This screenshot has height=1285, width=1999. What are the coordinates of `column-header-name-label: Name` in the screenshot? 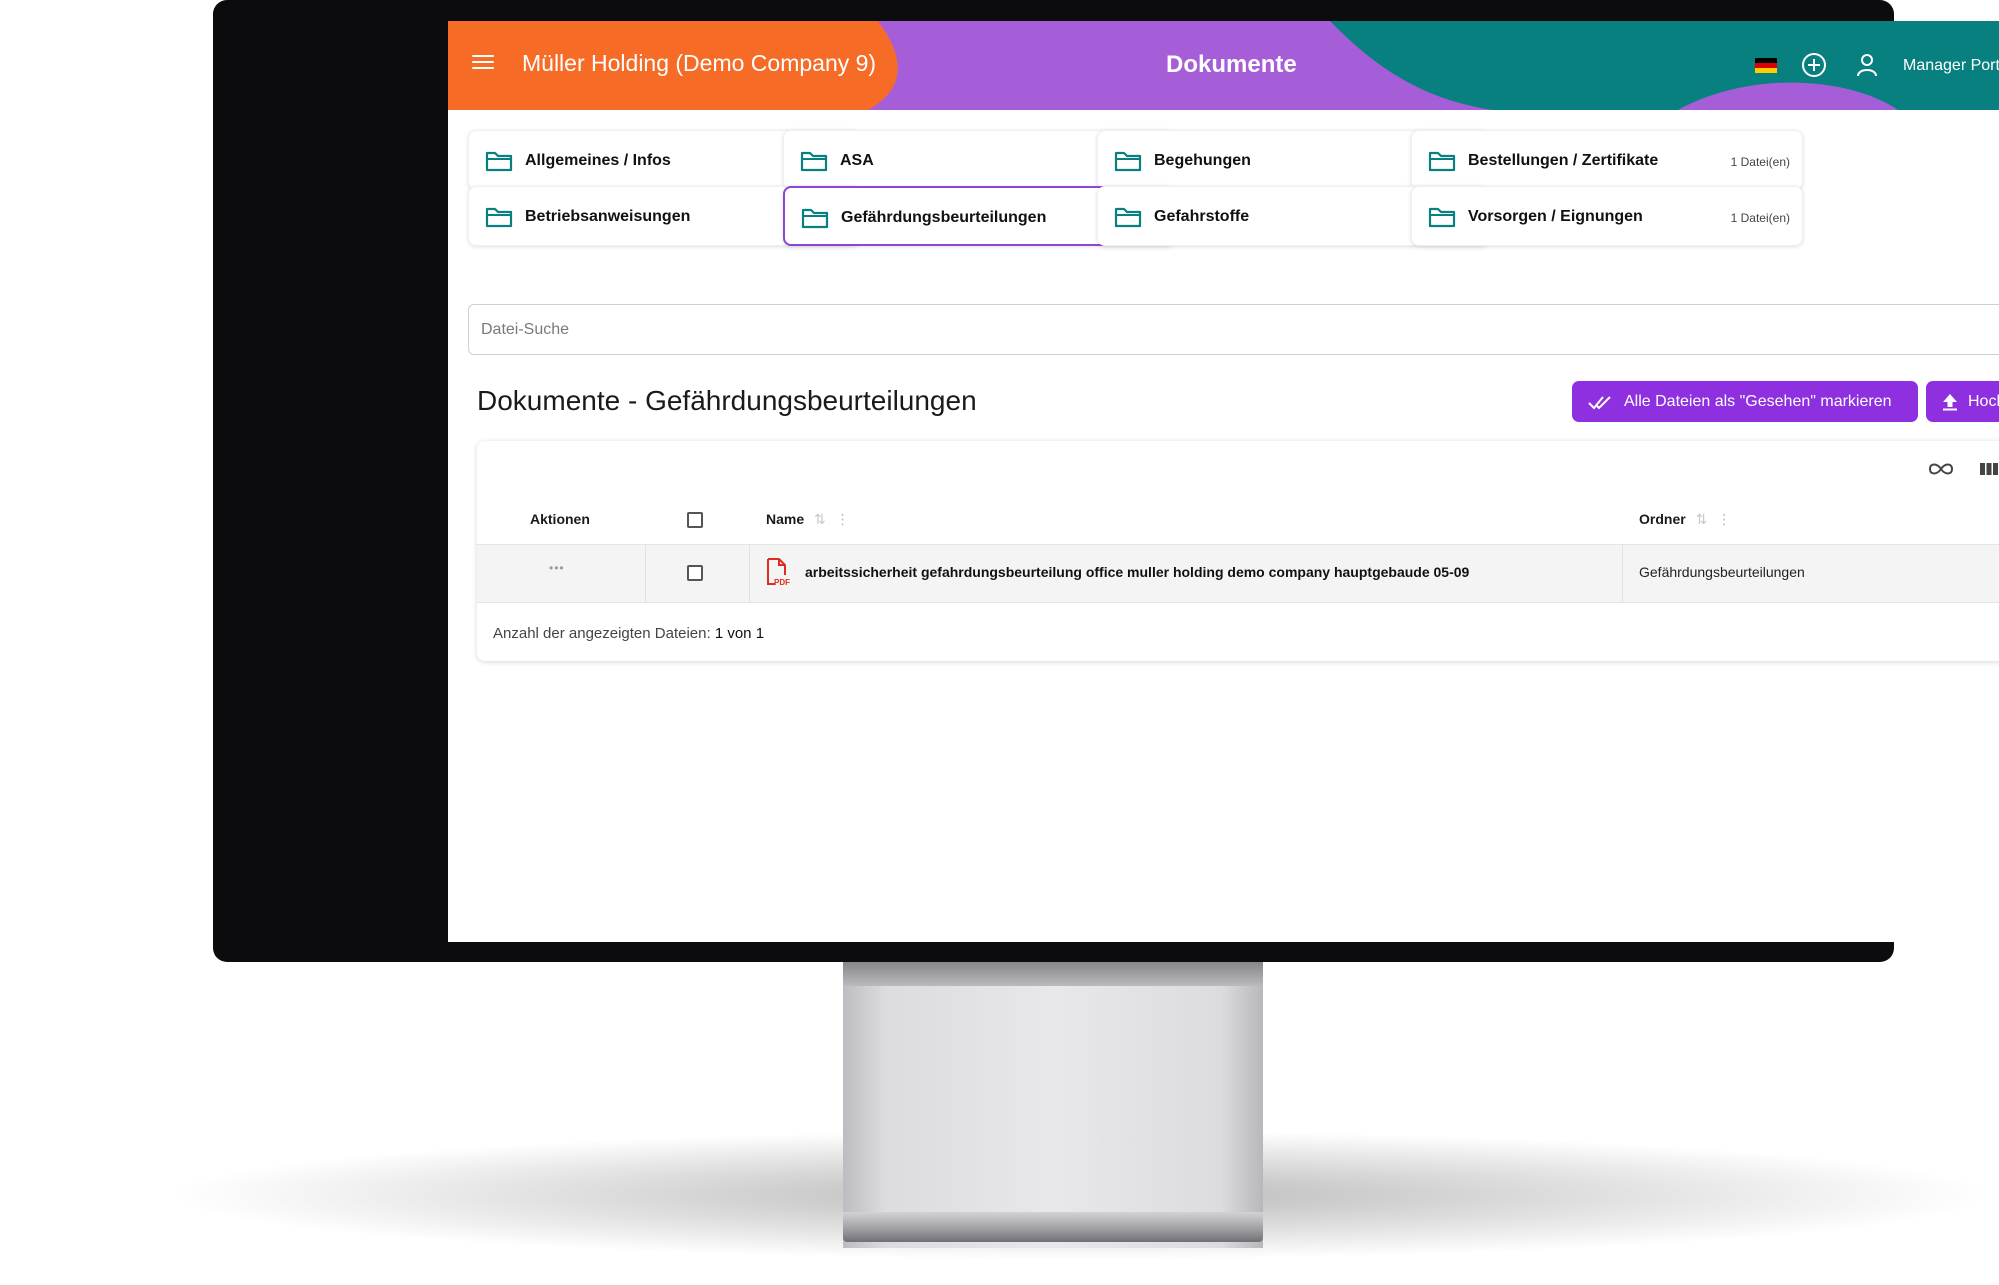 It's located at (785, 519).